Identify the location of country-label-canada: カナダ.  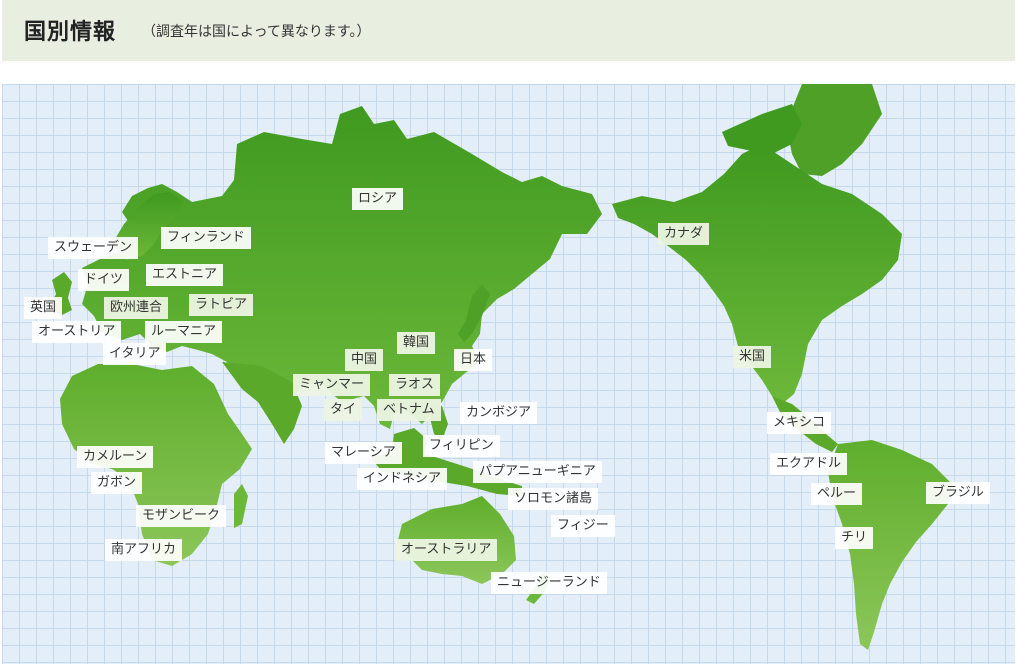
(684, 234).